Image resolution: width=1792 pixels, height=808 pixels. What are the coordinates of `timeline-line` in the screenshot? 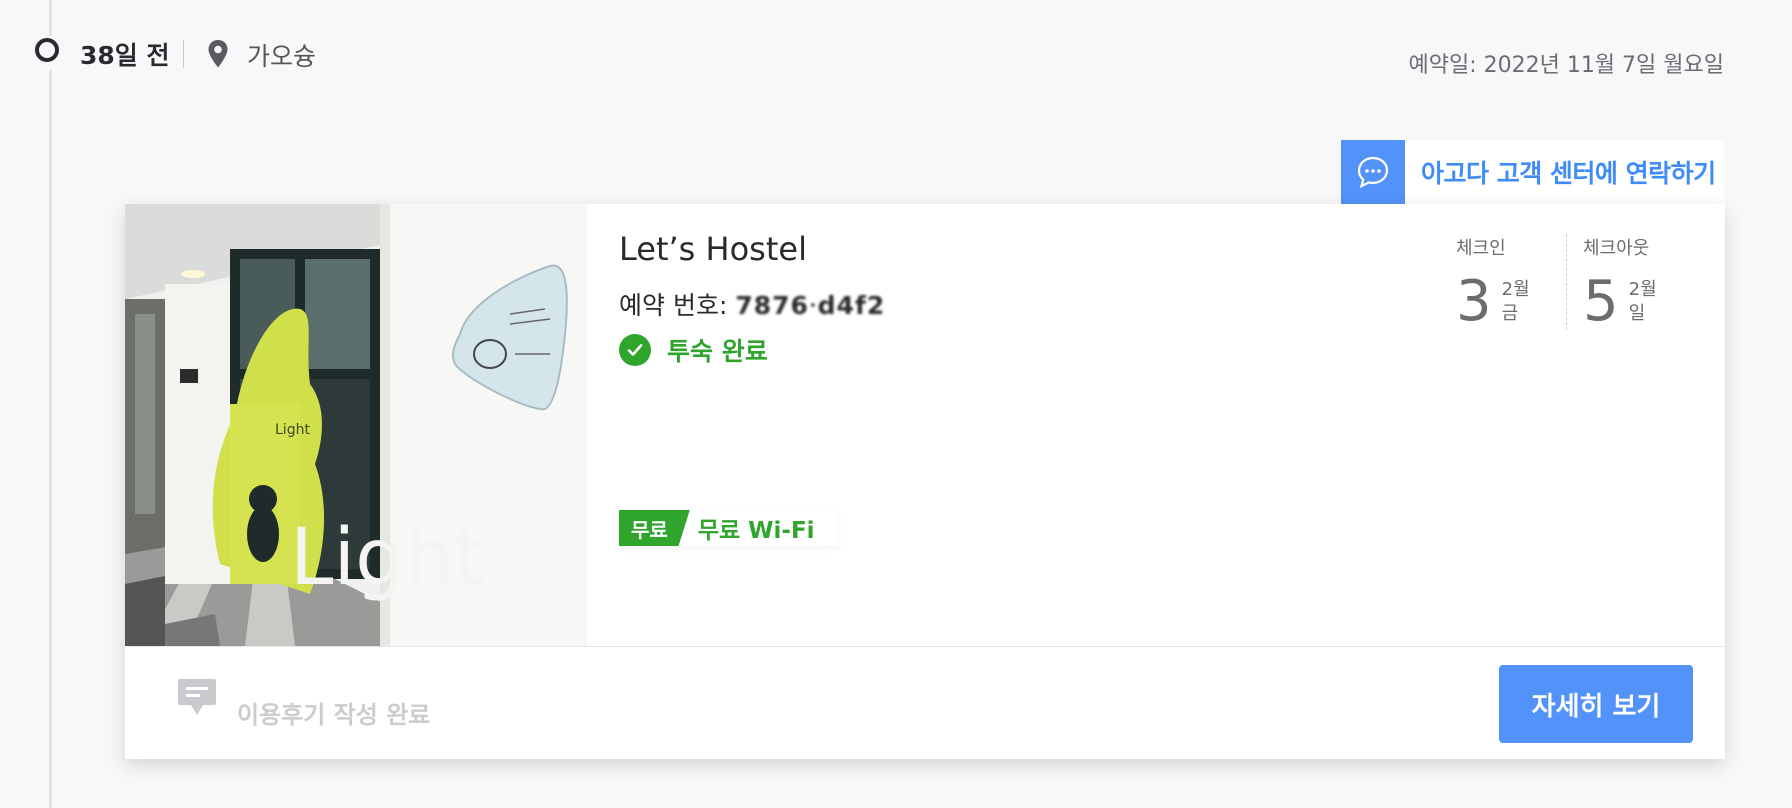 It's located at (50, 439).